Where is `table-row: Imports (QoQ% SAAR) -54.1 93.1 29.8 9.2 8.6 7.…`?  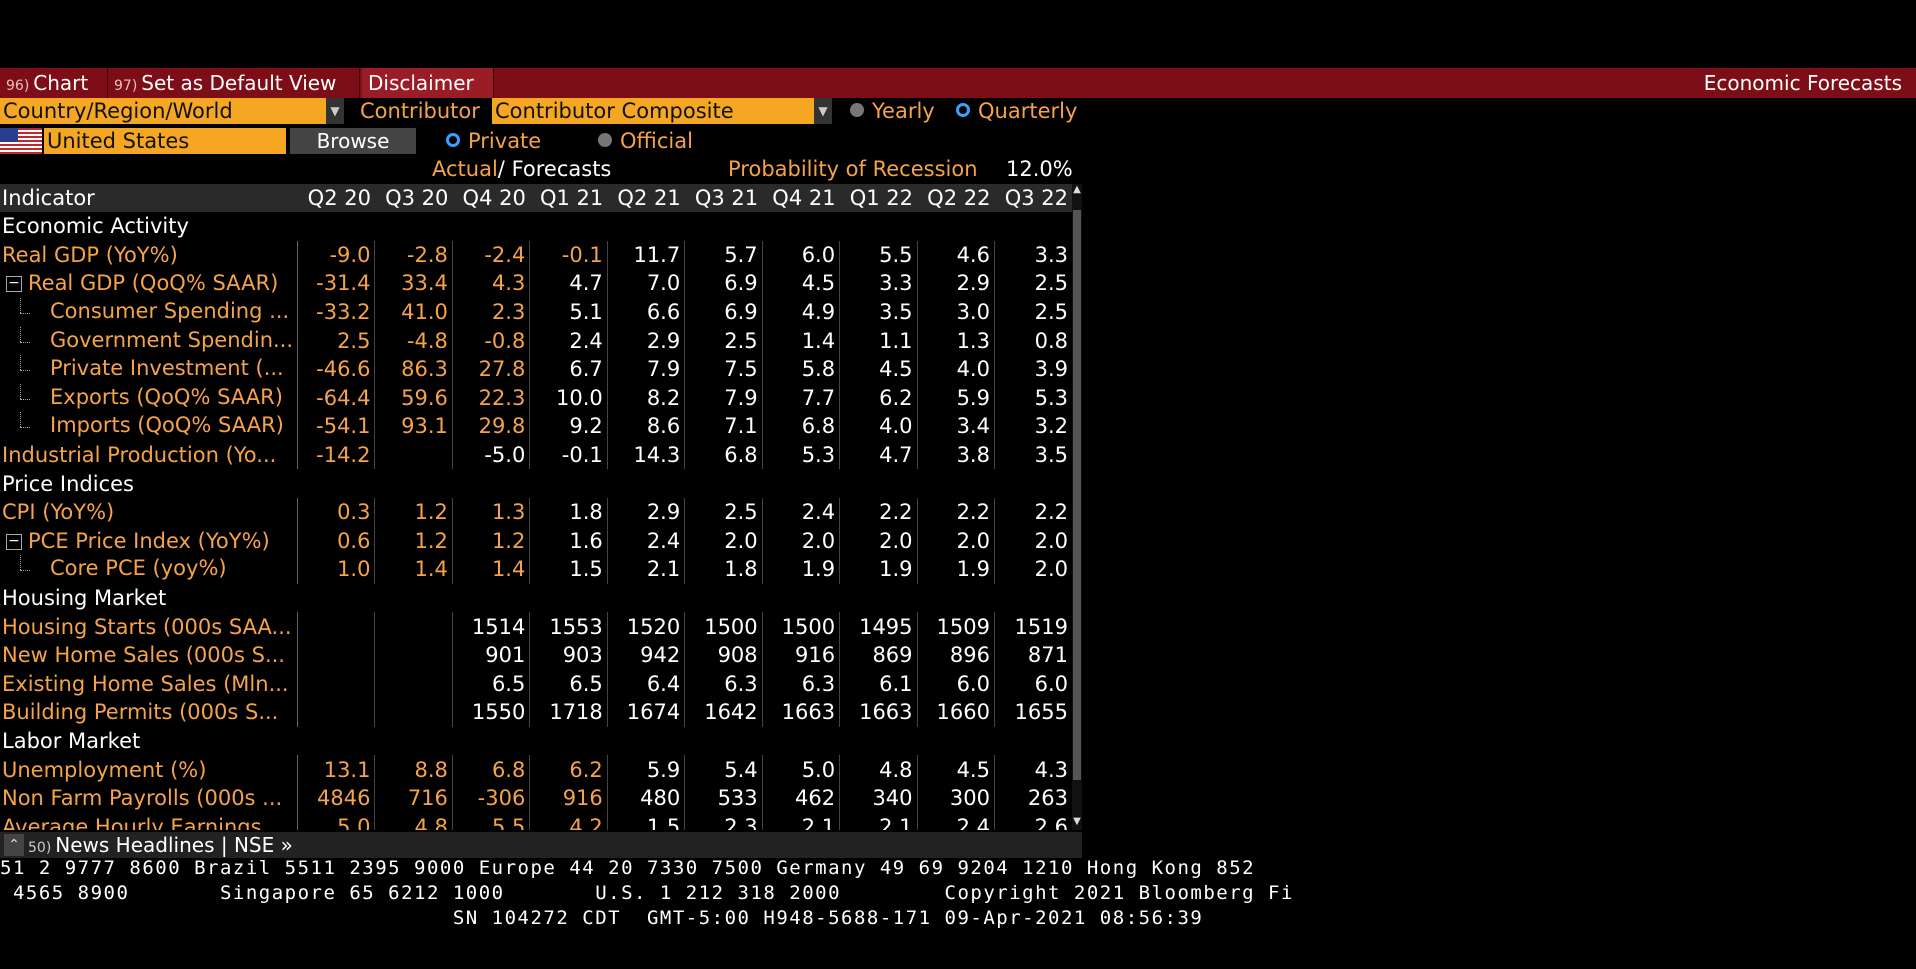
table-row: Imports (QoQ% SAAR) -54.1 93.1 29.8 9.2 8.6 7.… is located at coordinates (536, 426).